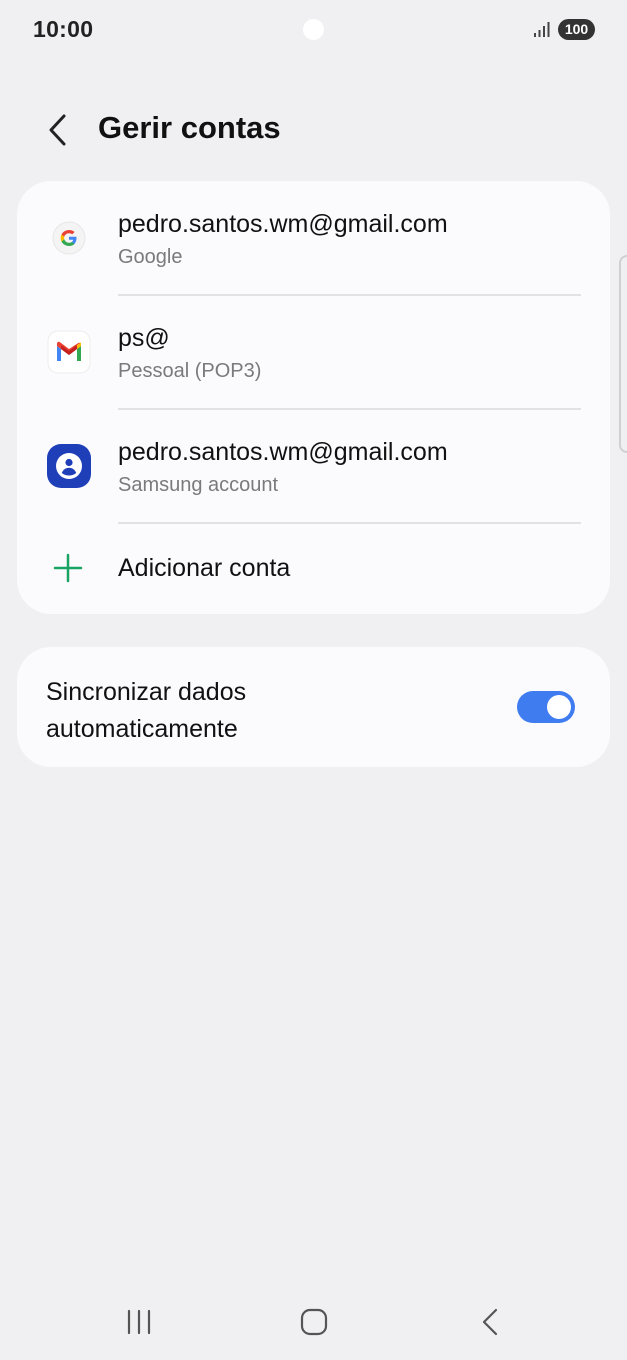 Image resolution: width=627 pixels, height=1360 pixels. I want to click on account-email: ps@, so click(144, 338).